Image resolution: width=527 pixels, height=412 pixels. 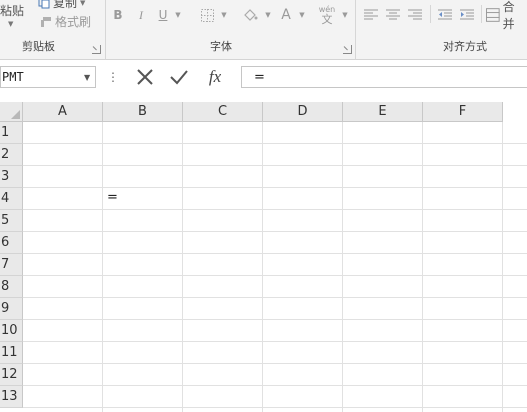 What do you see at coordinates (82, 3) in the screenshot?
I see `copy-dropdown-icon: ▼` at bounding box center [82, 3].